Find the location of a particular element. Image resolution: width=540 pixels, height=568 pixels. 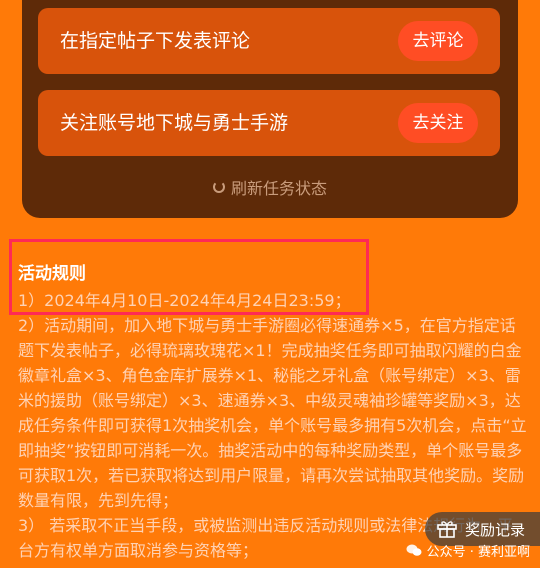

wechat-icon is located at coordinates (414, 550).